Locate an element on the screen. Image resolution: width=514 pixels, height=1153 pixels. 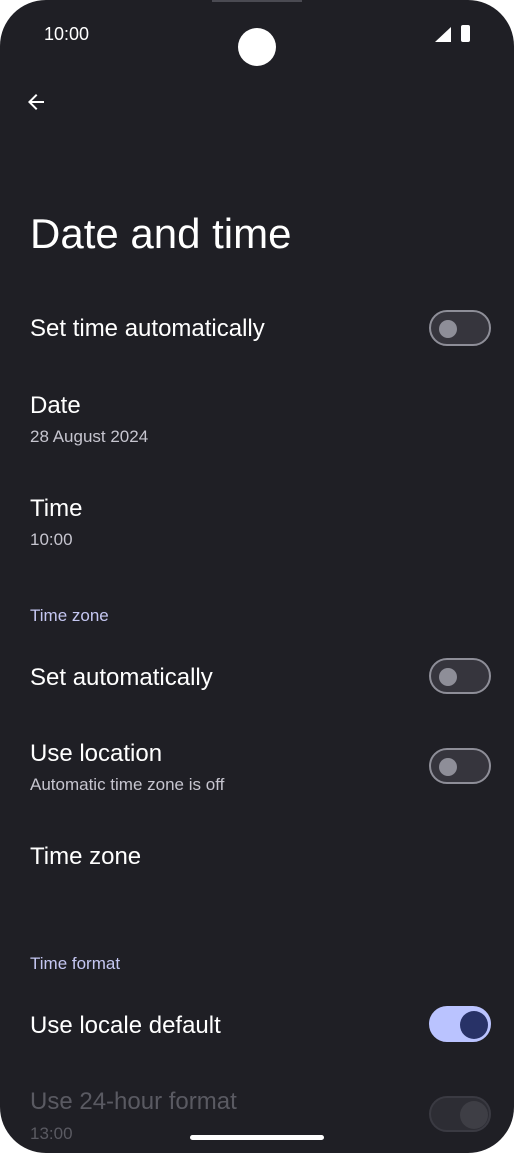
back-button is located at coordinates (36, 102).